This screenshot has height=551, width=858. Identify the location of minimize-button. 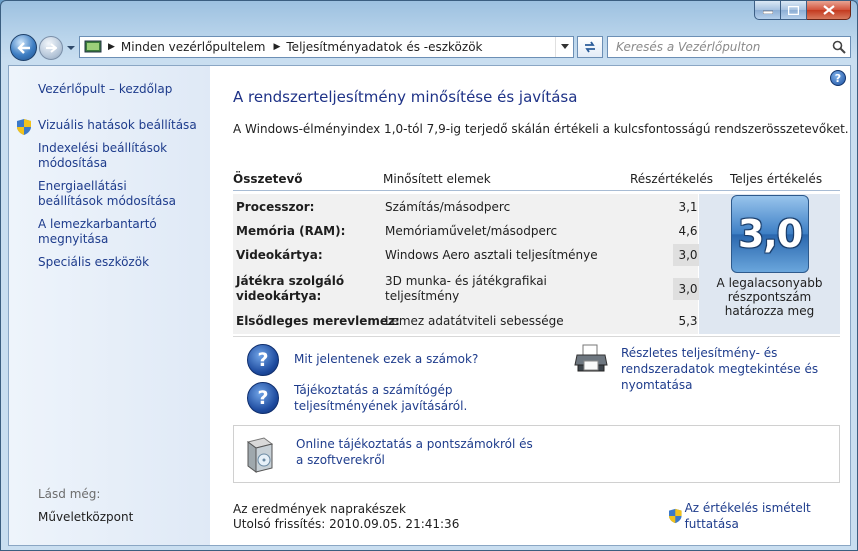
(767, 10).